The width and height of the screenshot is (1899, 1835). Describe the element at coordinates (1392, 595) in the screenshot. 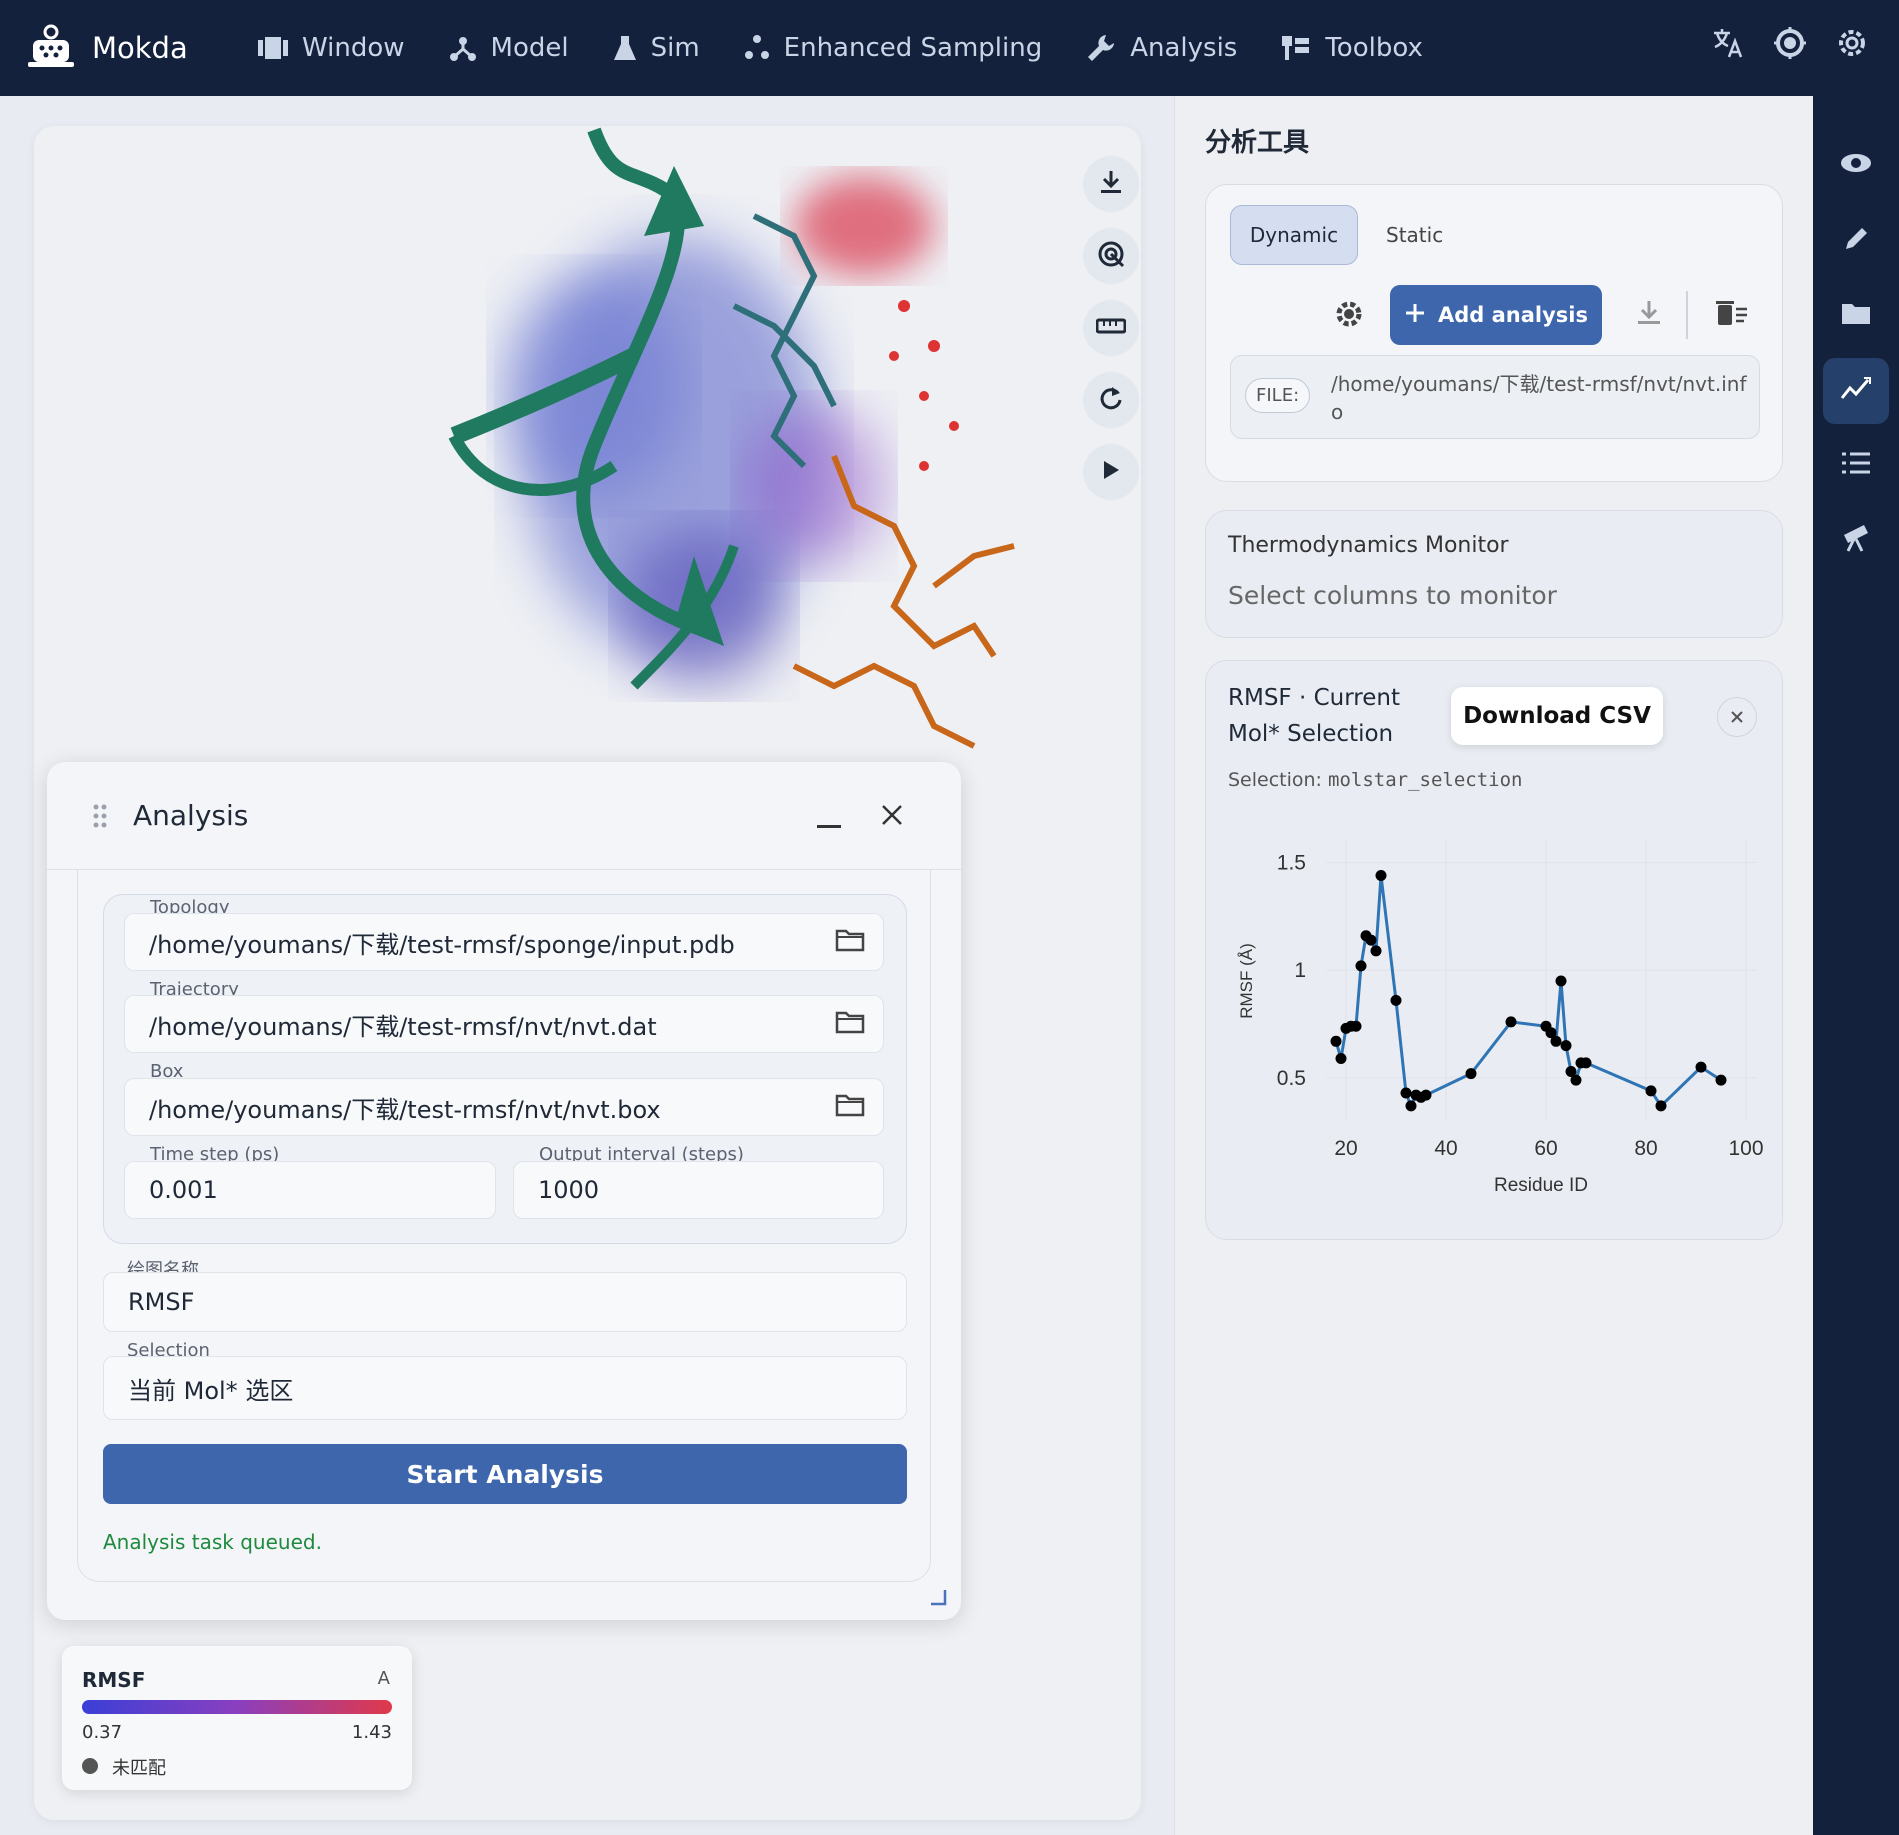

I see `thermo-select: Select columns to monitor` at that location.